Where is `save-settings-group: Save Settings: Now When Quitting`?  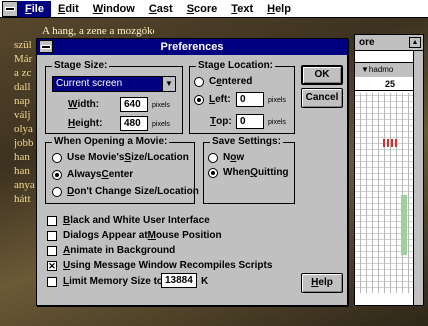 save-settings-group: Save Settings: Now When Quitting is located at coordinates (249, 170).